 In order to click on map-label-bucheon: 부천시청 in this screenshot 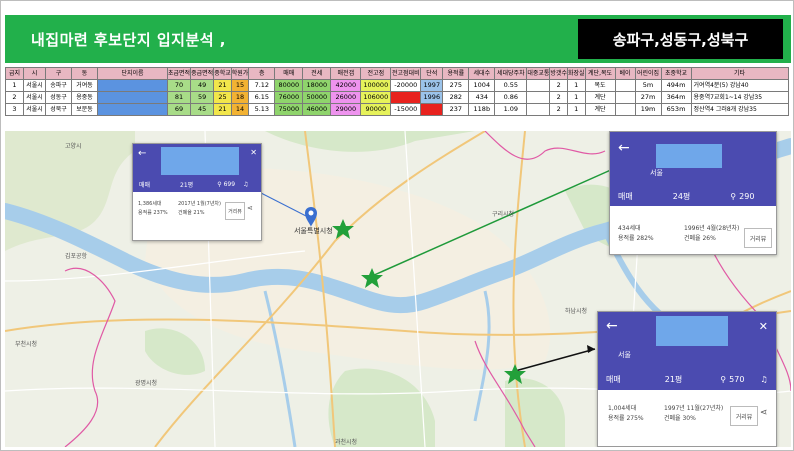, I will do `click(26, 344)`.